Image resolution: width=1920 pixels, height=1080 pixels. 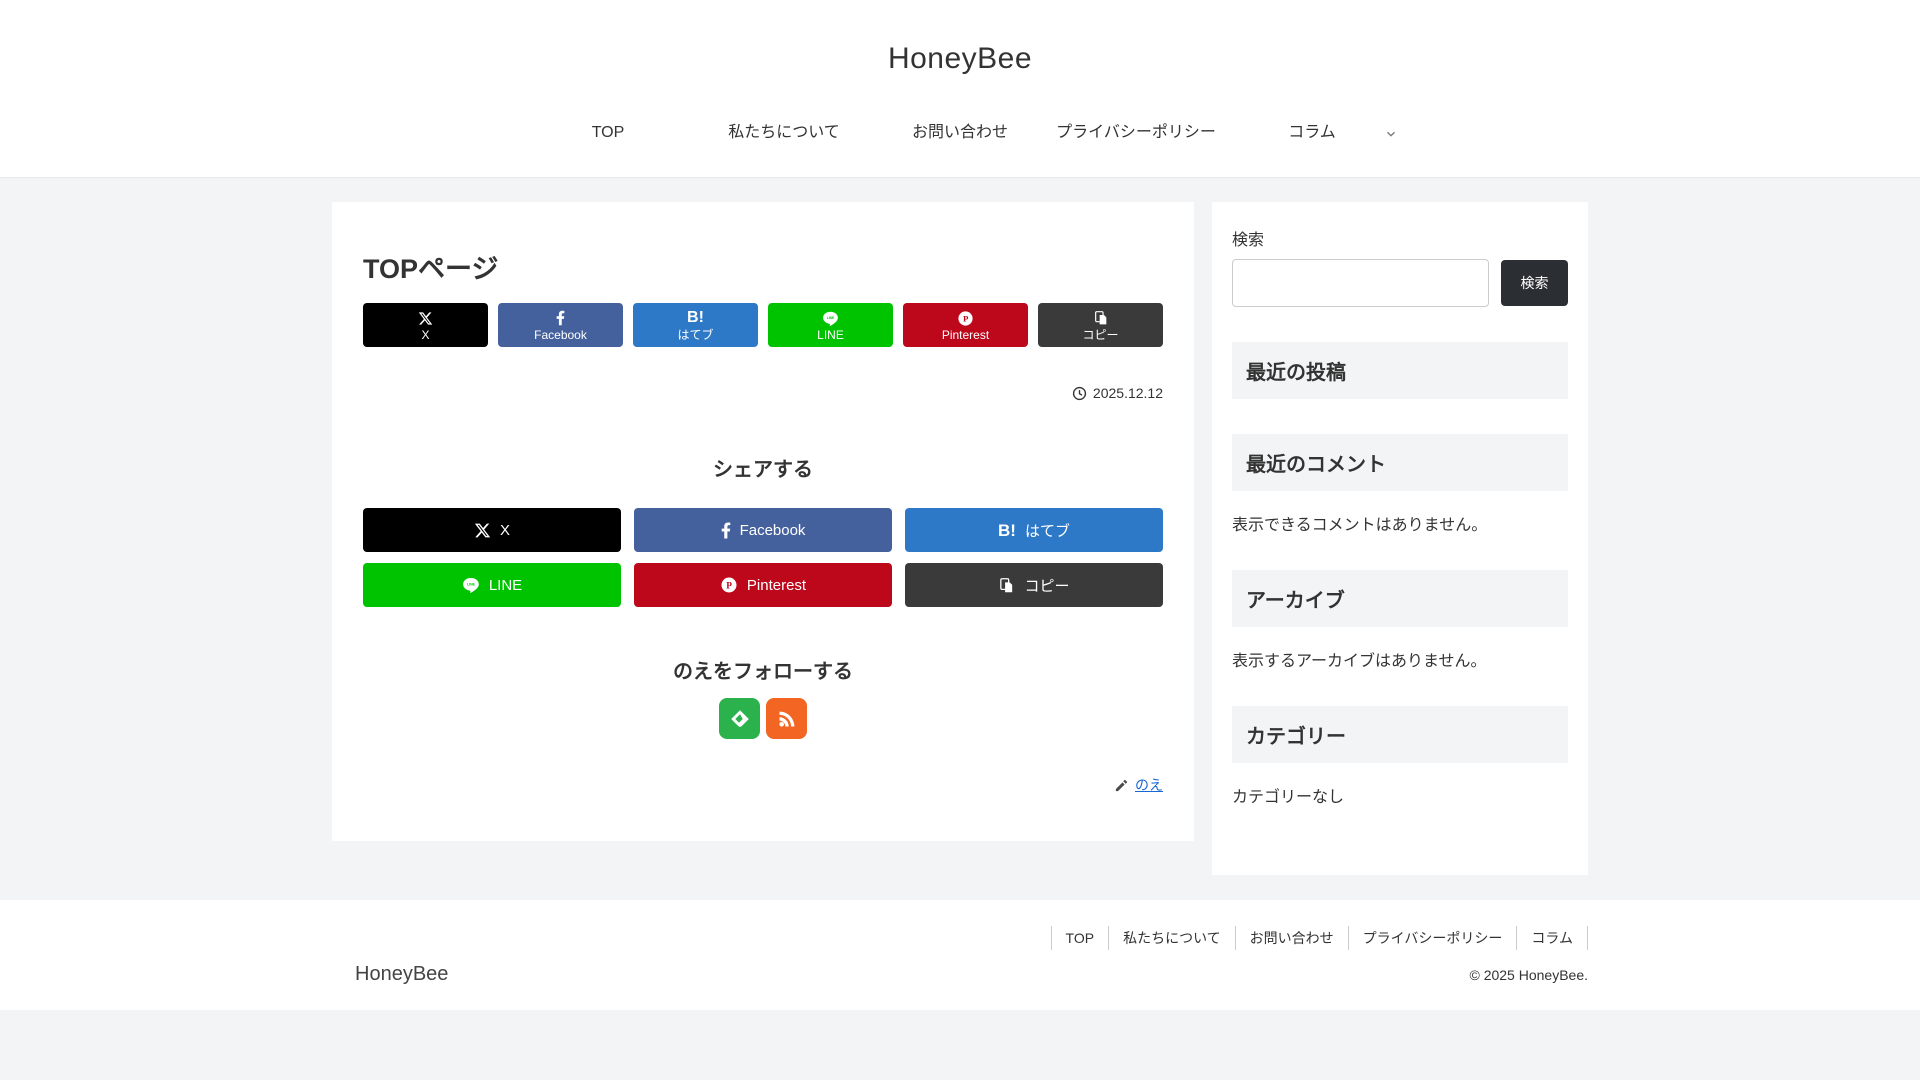 I want to click on share-heading: シェアする, so click(x=763, y=470).